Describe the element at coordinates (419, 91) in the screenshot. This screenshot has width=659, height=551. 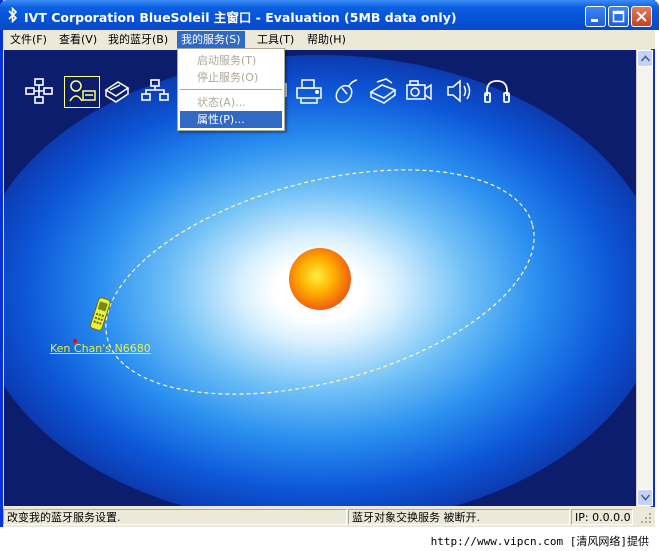
I see `camera-icon` at that location.